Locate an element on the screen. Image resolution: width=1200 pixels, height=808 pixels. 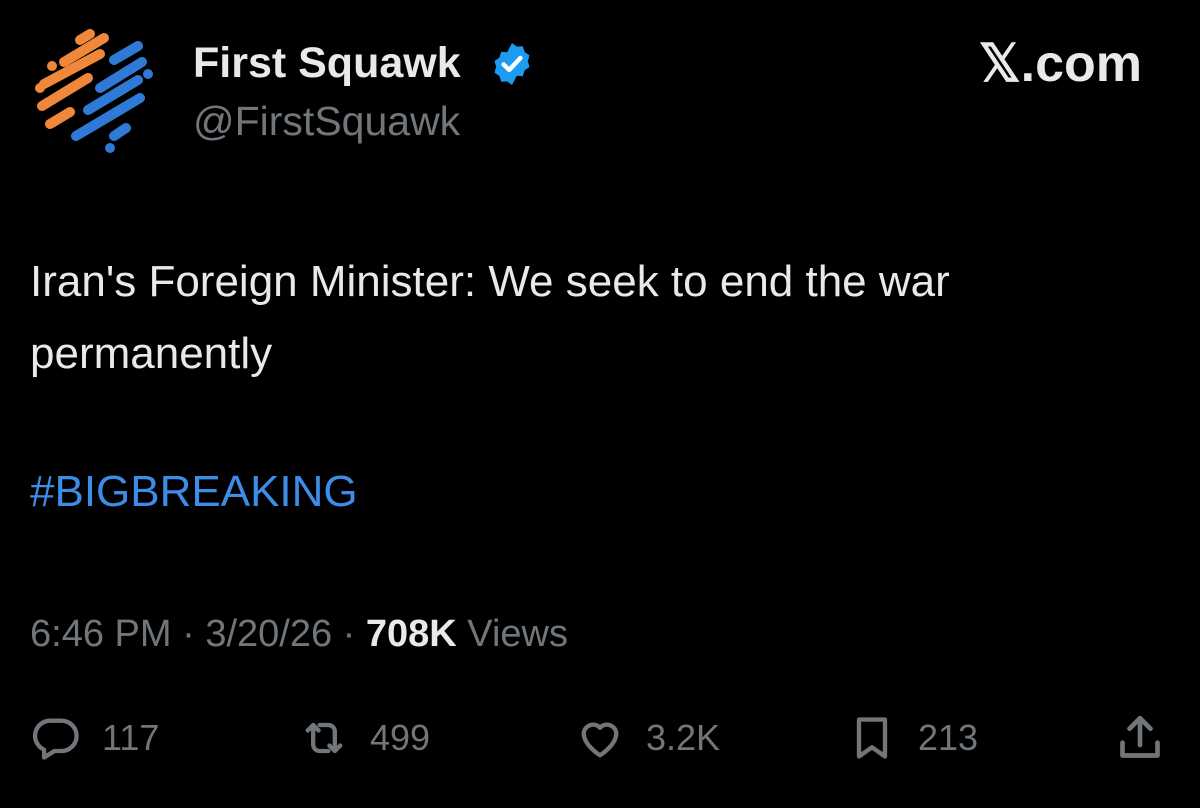
share-icon is located at coordinates (1140, 738).